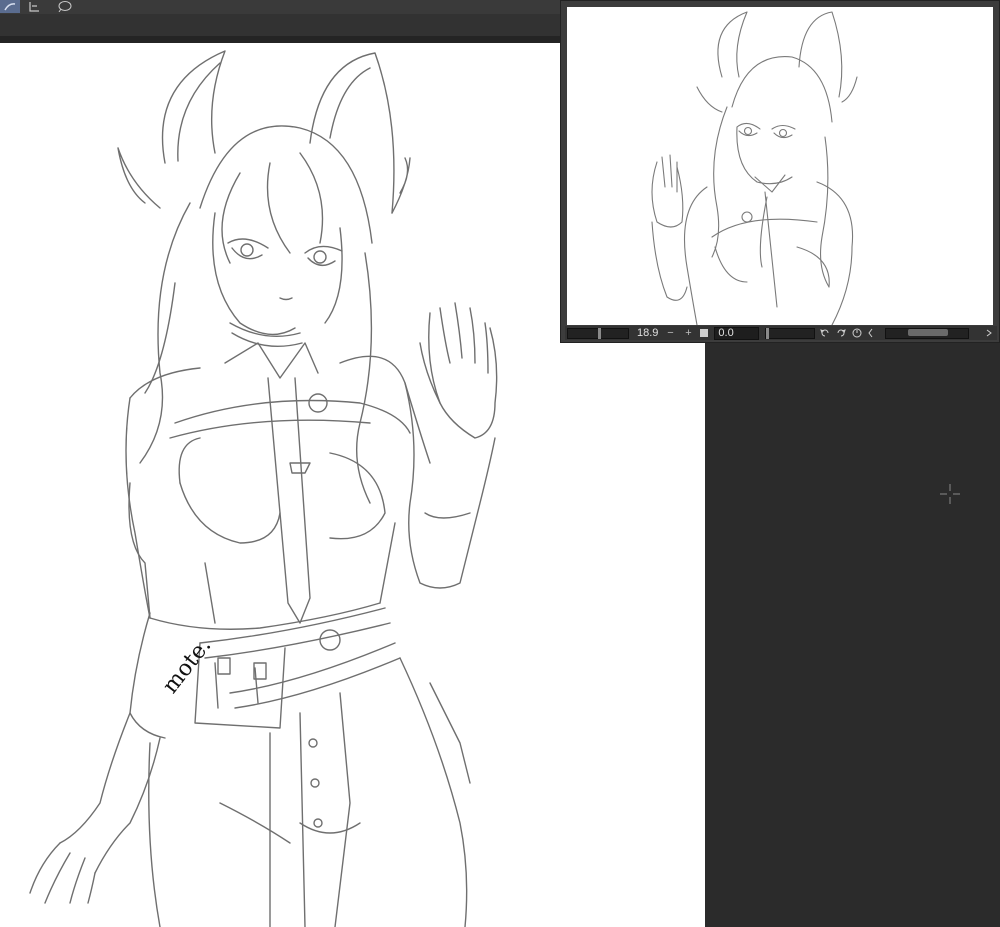 The height and width of the screenshot is (927, 1000). I want to click on brush-tool-icon, so click(10, 7).